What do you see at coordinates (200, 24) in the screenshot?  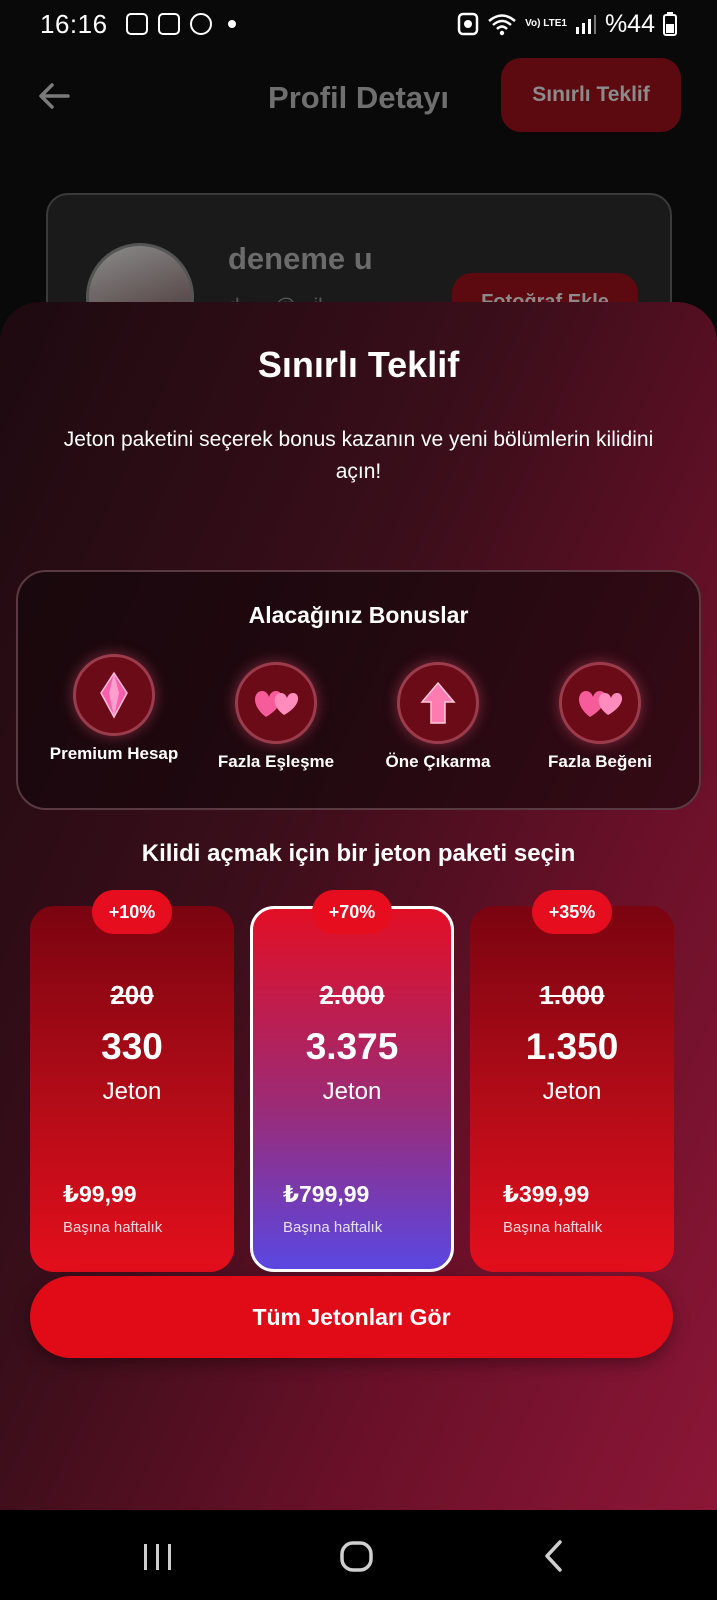 I see `whatsapp-icon` at bounding box center [200, 24].